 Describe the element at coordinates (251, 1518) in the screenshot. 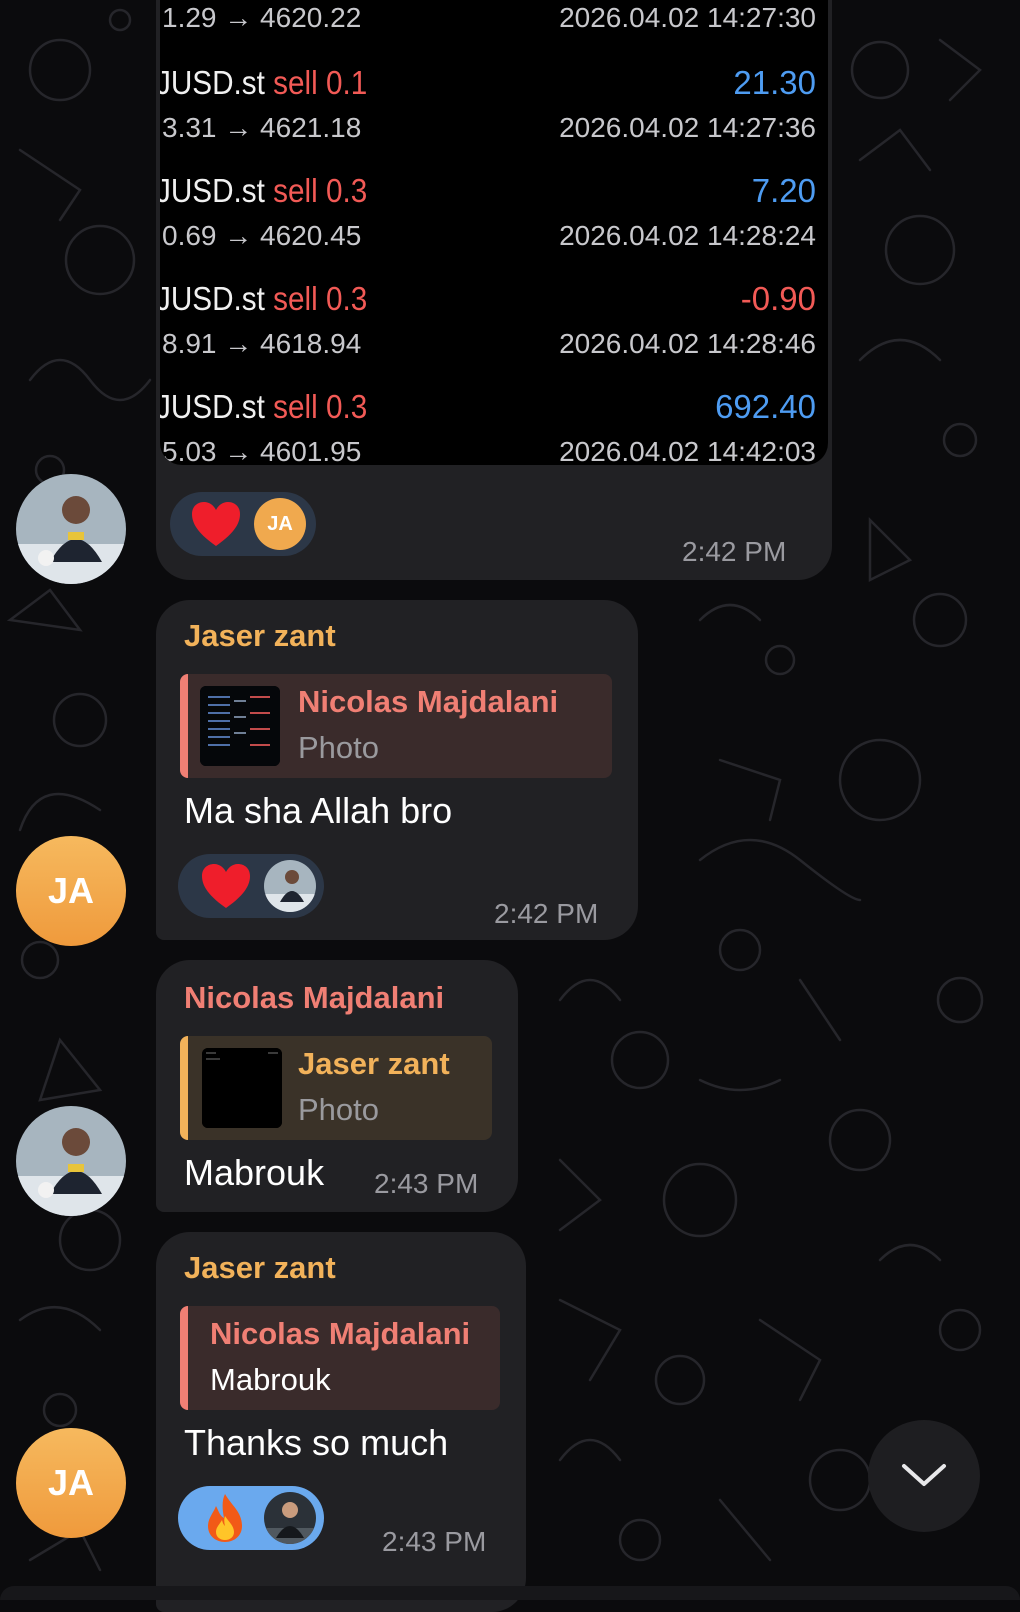

I see `reaction-fire` at that location.